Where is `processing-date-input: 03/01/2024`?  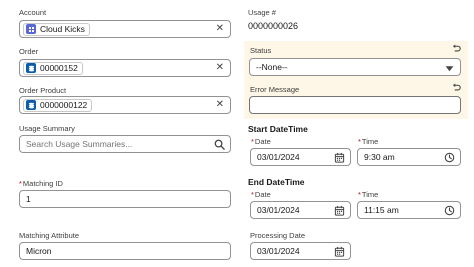
processing-date-input: 03/01/2024 is located at coordinates (300, 251).